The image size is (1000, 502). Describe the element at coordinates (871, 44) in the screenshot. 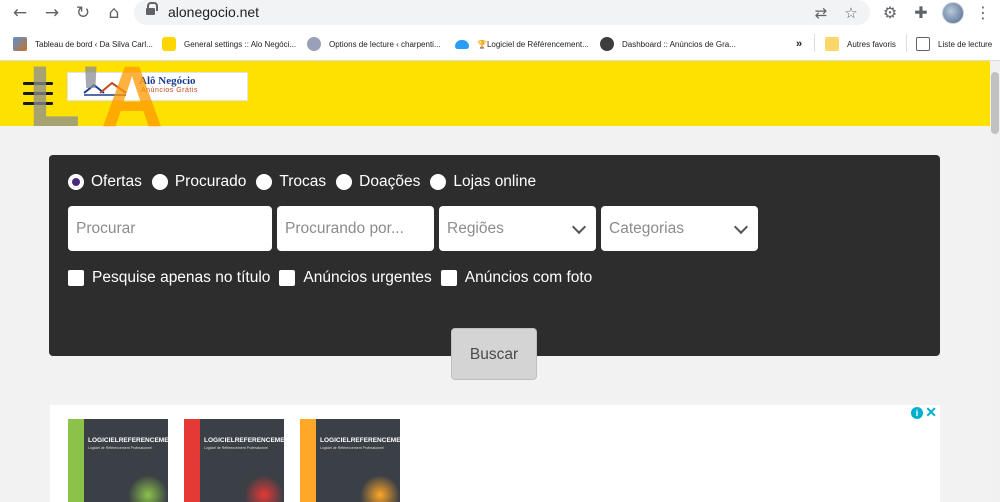

I see `other-bookmarks-label: Autres favoris` at that location.